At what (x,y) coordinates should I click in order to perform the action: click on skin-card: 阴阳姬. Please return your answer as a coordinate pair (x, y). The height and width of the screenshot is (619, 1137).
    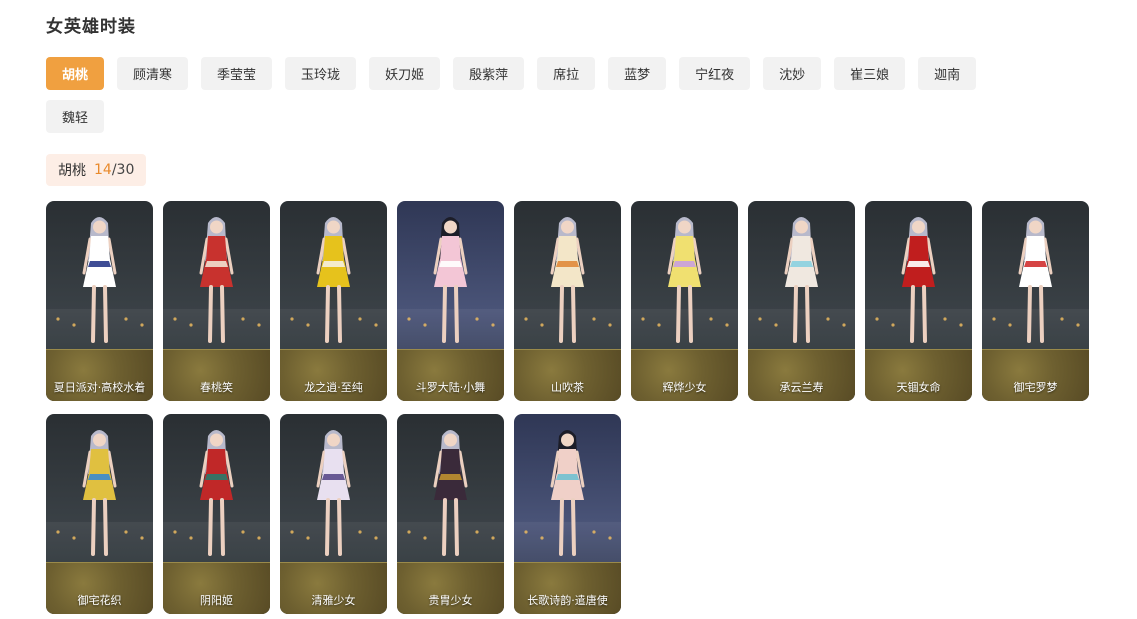
    Looking at the image, I should click on (216, 514).